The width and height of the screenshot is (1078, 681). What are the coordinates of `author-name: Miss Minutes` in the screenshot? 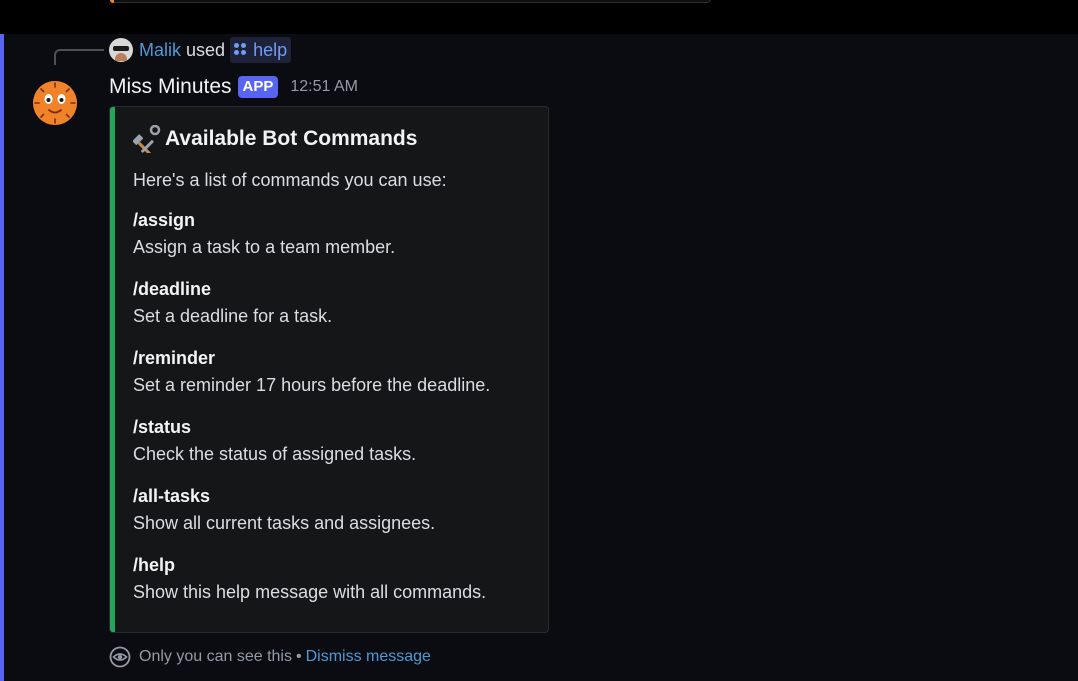 It's located at (170, 87).